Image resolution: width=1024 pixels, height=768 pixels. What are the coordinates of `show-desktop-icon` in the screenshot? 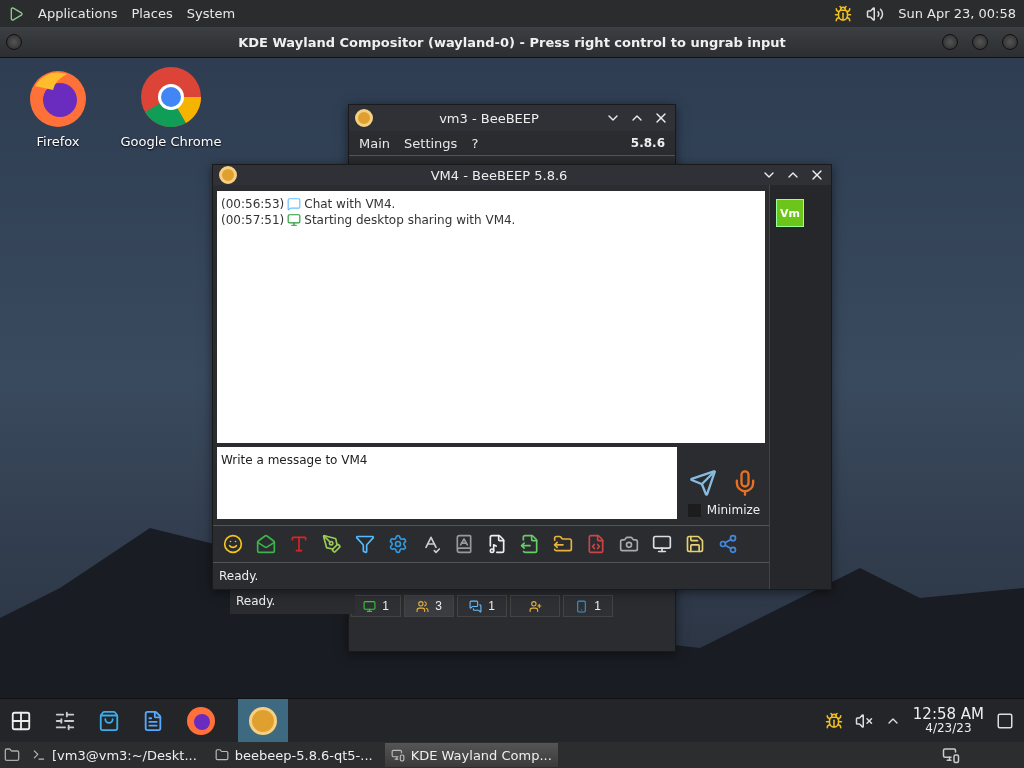 It's located at (1005, 720).